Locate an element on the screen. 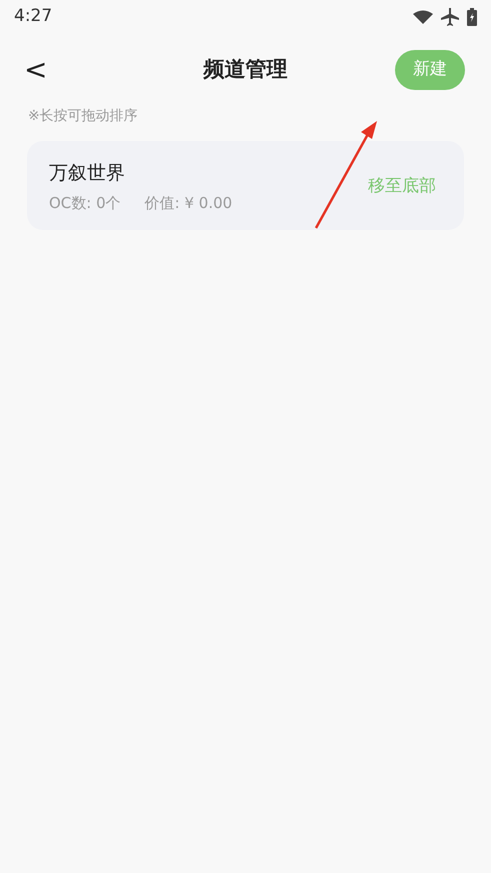  channel-value: 价值: ¥ 0.00 is located at coordinates (188, 203).